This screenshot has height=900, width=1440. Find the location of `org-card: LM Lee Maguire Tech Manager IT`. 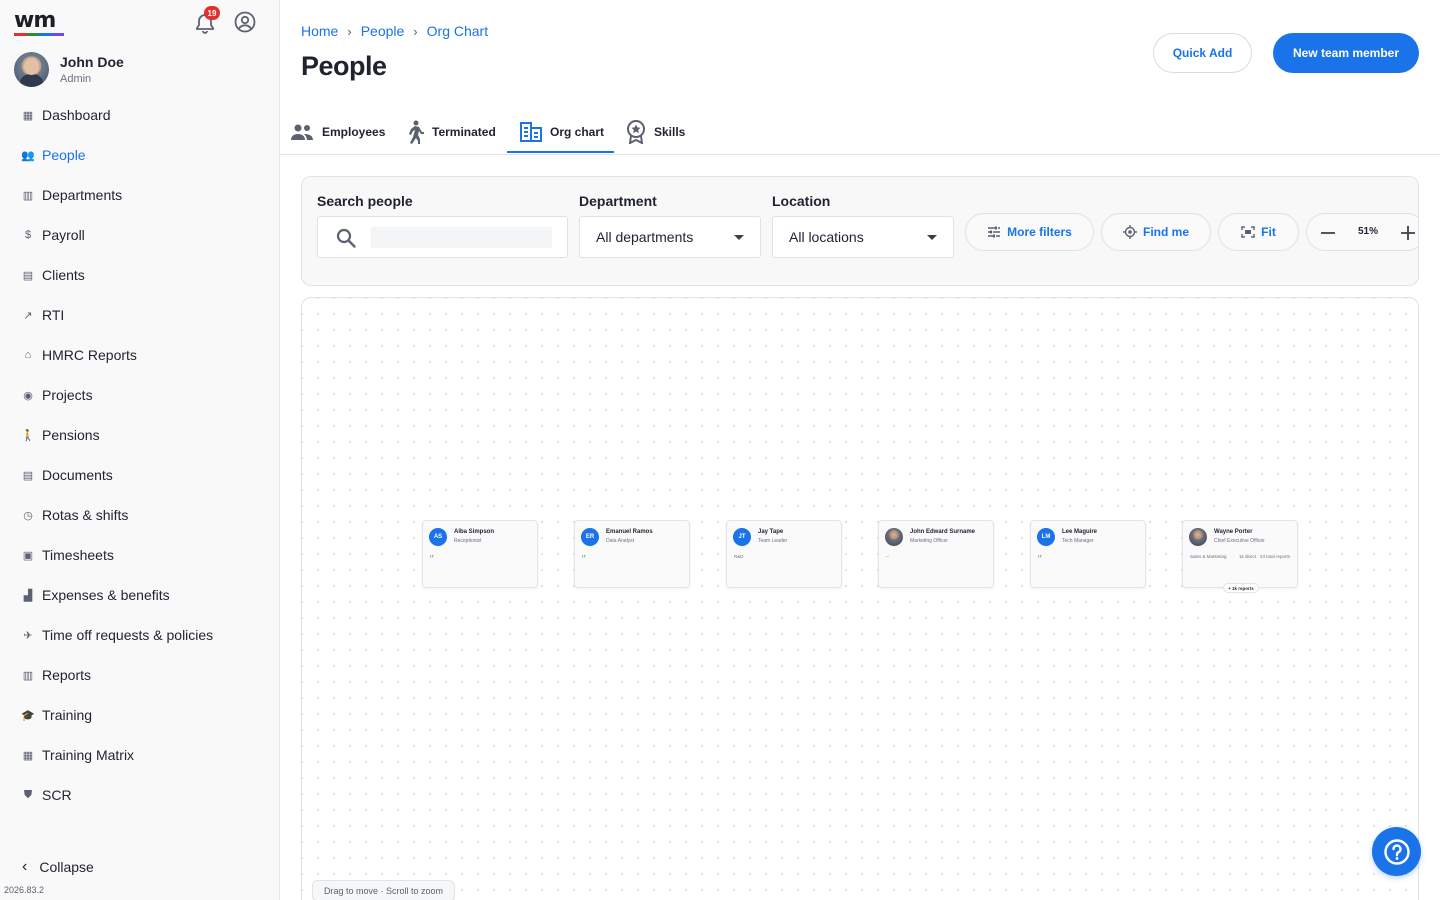

org-card: LM Lee Maguire Tech Manager IT is located at coordinates (1088, 554).